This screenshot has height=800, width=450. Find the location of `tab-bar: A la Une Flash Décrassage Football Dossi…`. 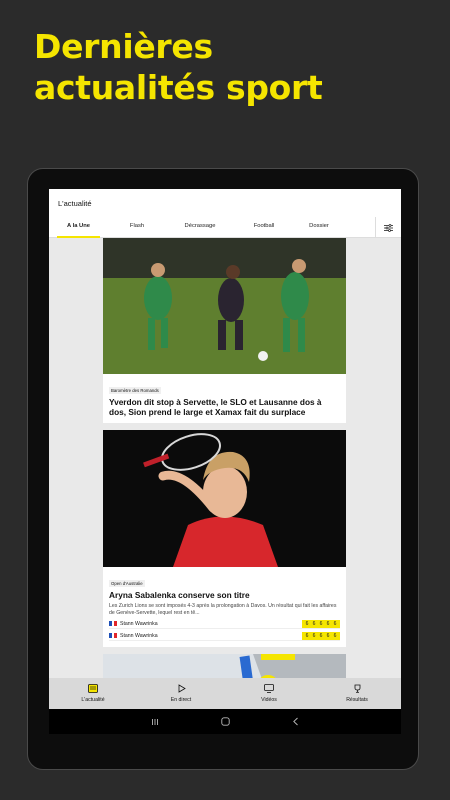

tab-bar: A la Une Flash Décrassage Football Dossi… is located at coordinates (225, 227).